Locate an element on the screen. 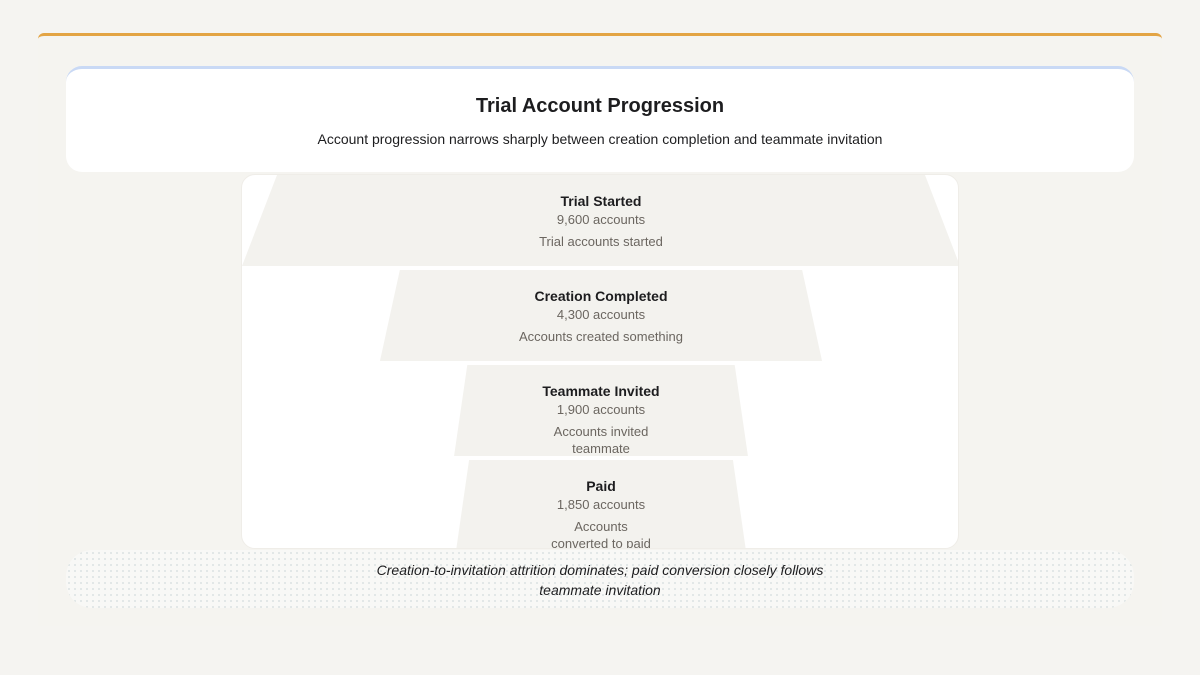  stage-value: 1,850 accounts is located at coordinates (601, 504).